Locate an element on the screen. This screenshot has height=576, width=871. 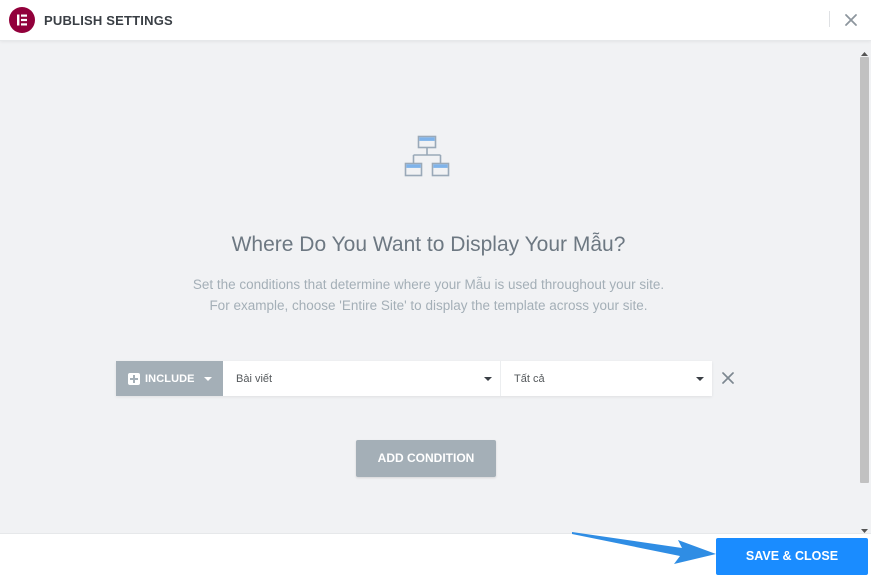
scroll-up-icon is located at coordinates (864, 50).